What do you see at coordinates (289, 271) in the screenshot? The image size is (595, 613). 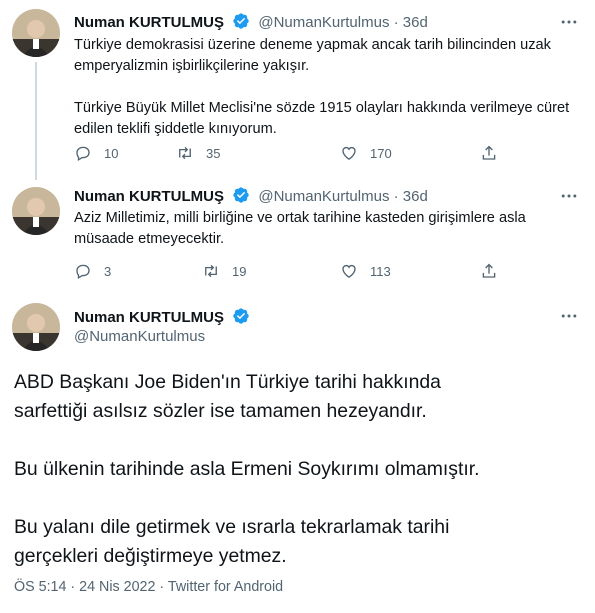 I see `tweet-actions: 3 19 113` at bounding box center [289, 271].